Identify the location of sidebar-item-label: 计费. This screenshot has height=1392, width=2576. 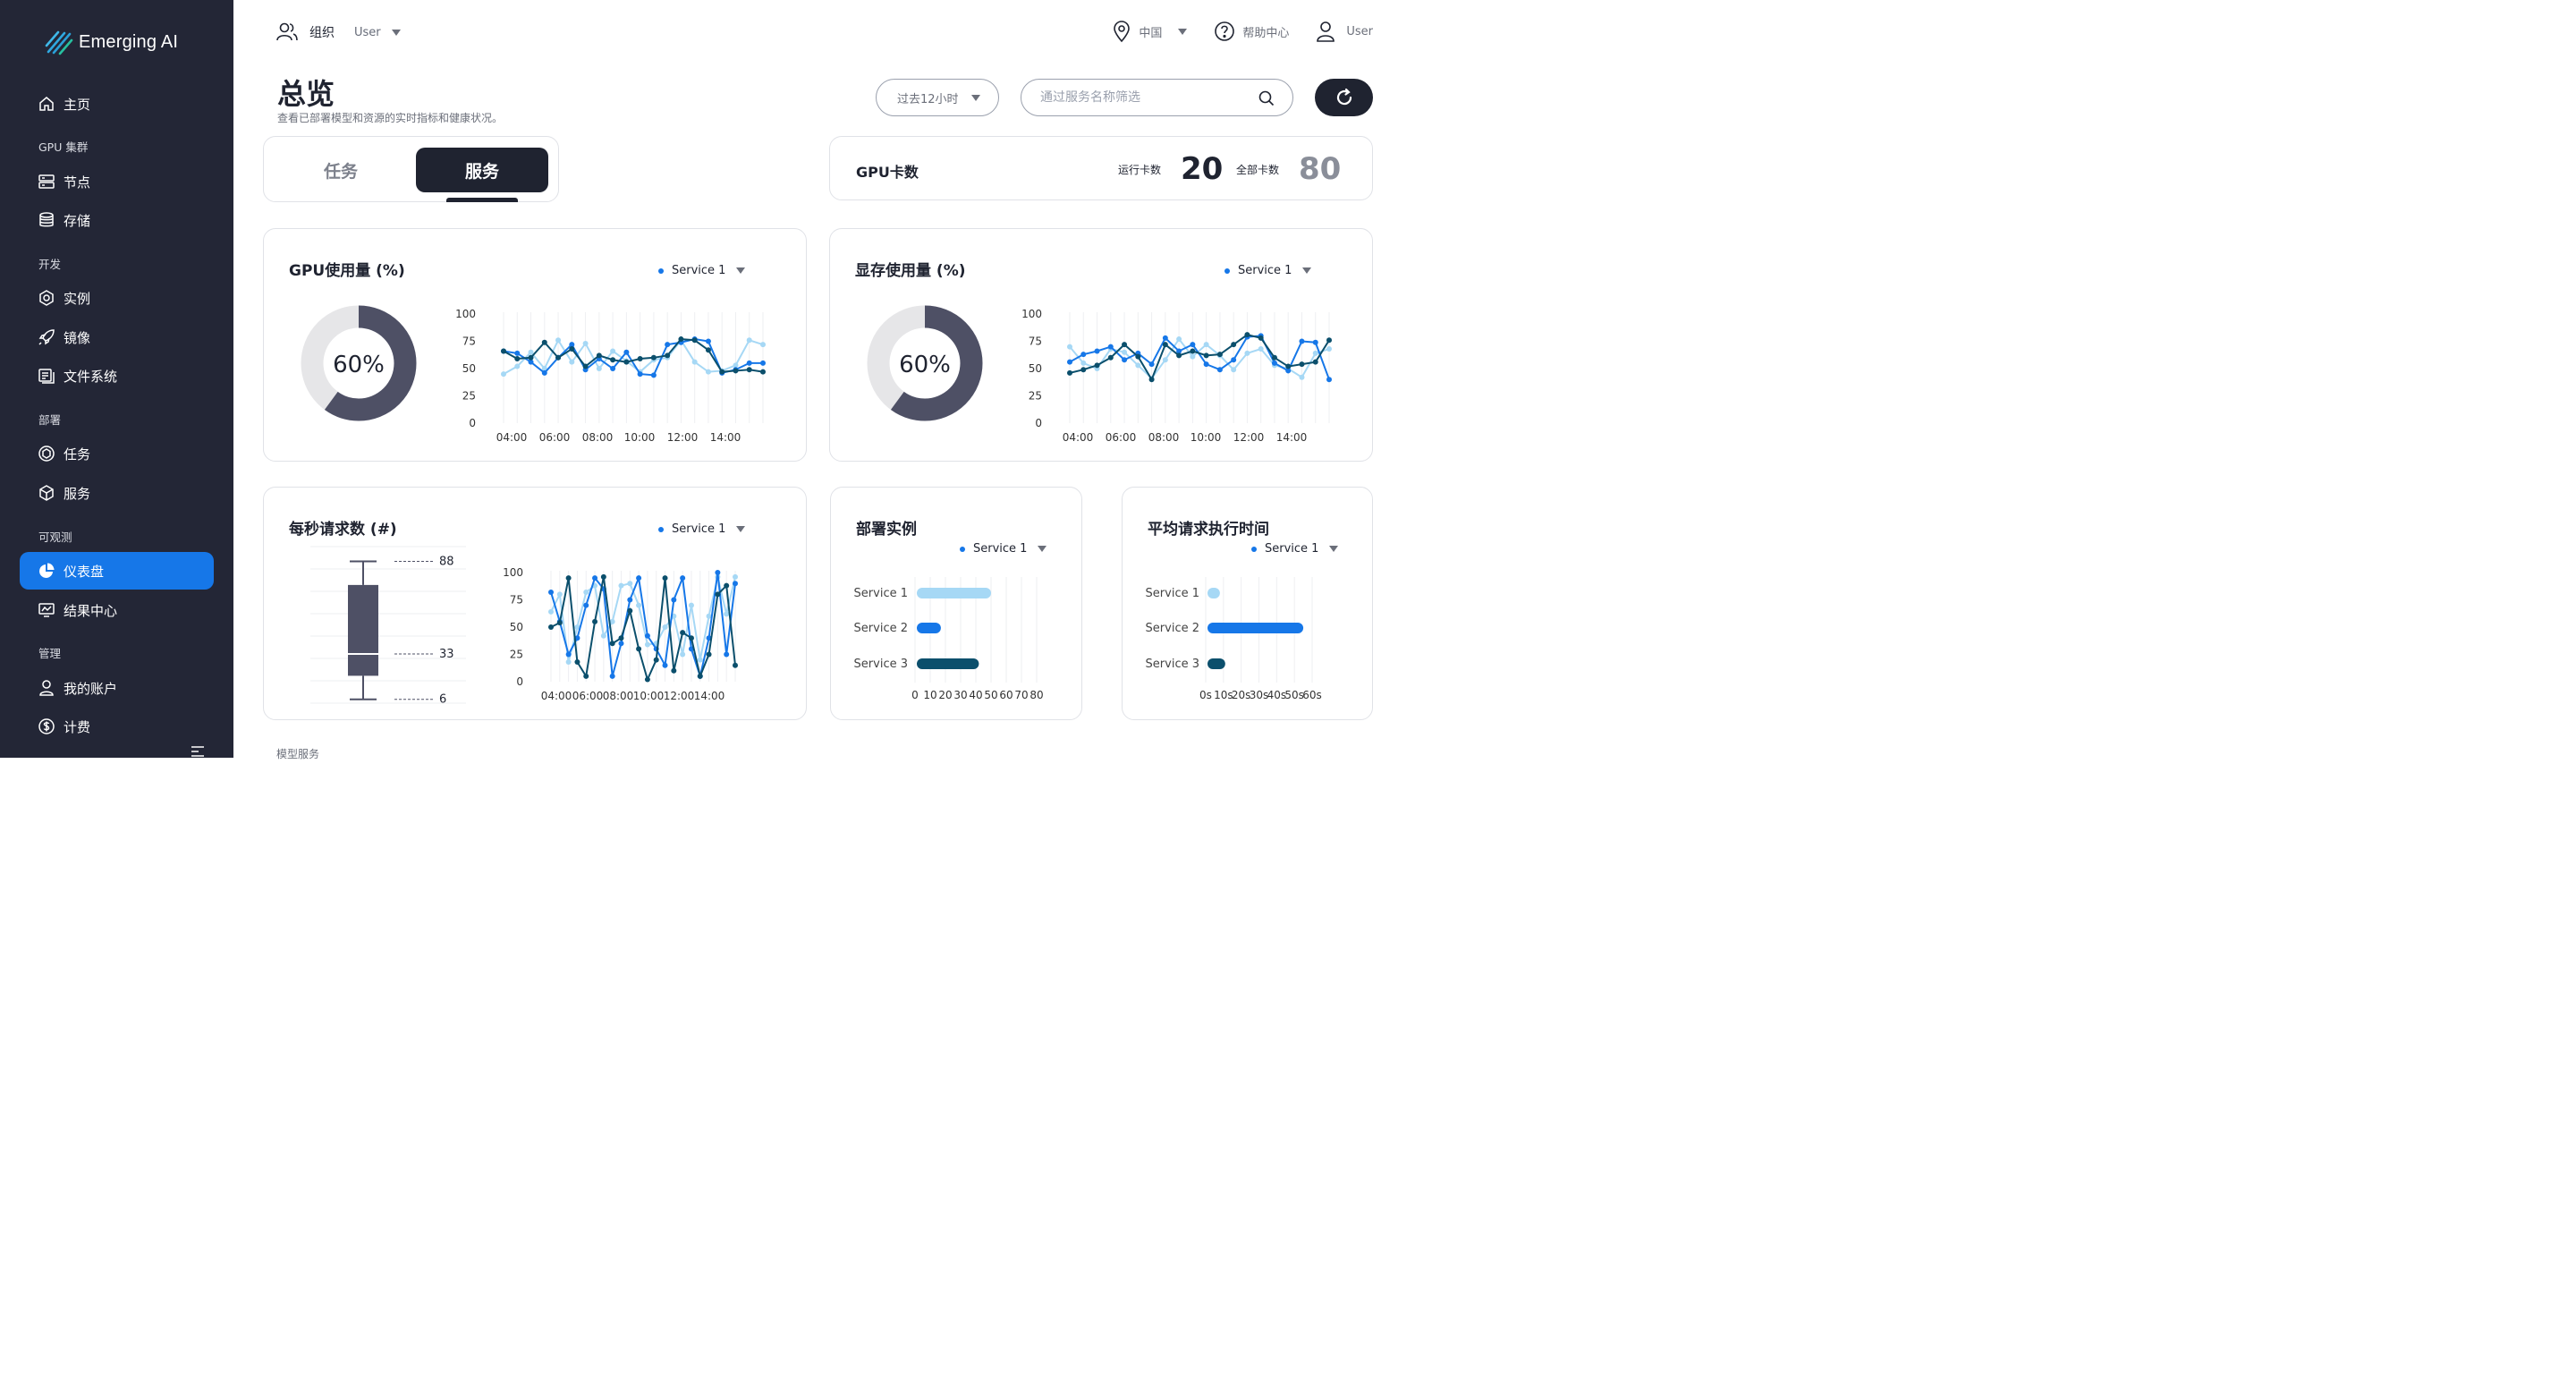
(77, 726).